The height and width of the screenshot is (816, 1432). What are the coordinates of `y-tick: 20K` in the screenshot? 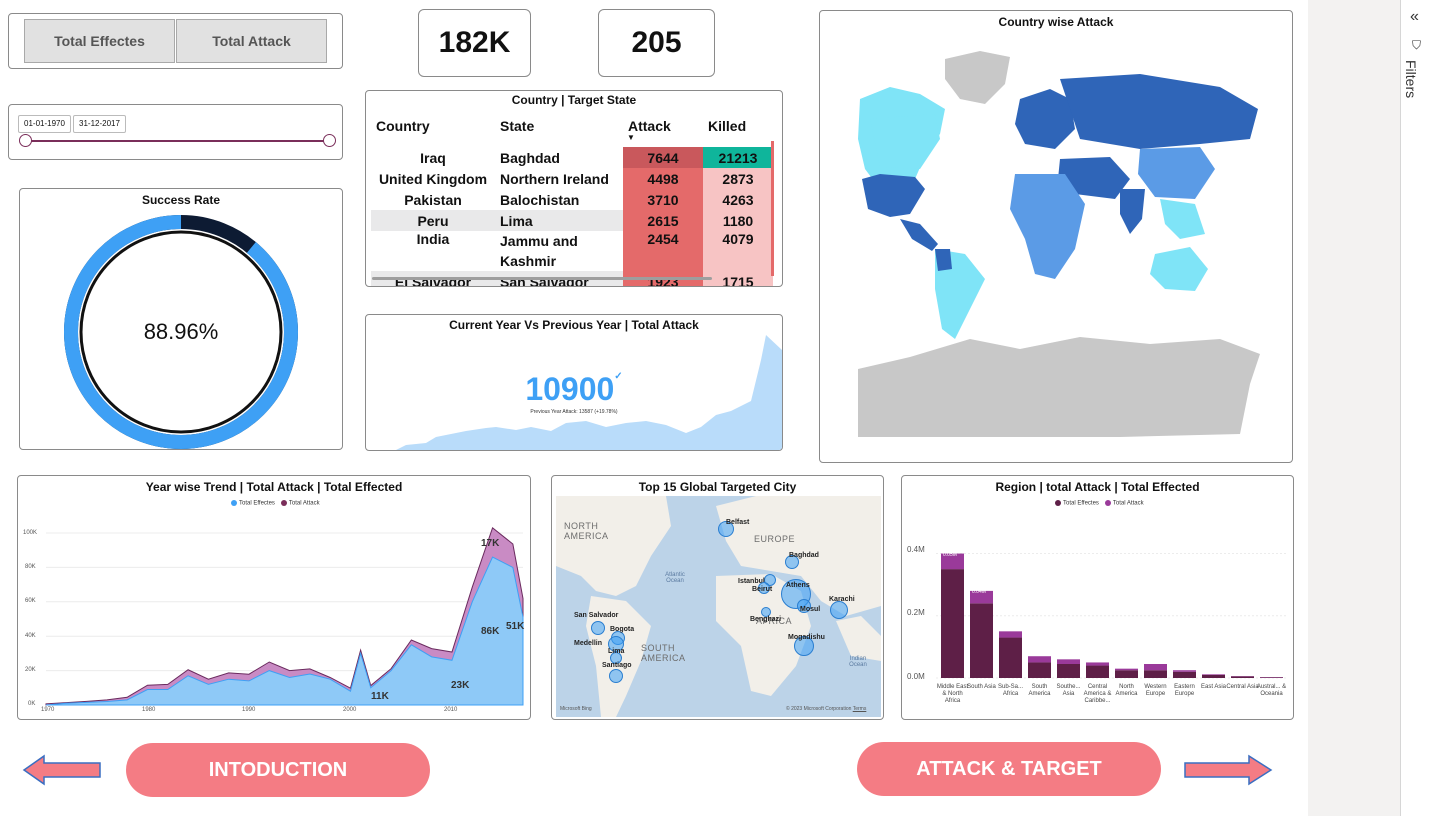 It's located at (30, 670).